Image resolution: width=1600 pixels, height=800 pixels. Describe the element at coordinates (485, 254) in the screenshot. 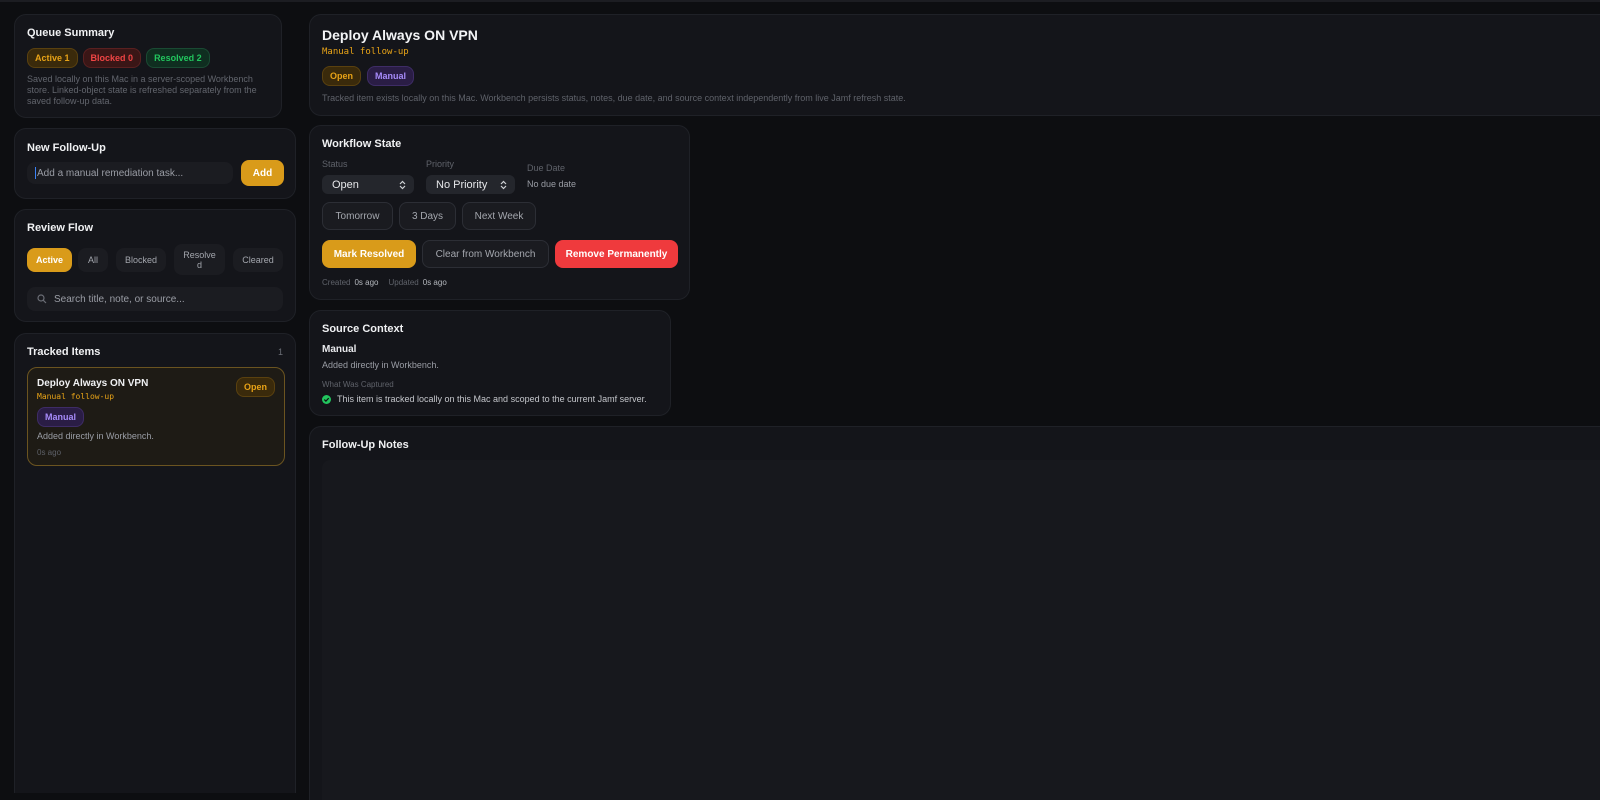

I see `clear-from-workbench-button: Clear from Workbench` at that location.